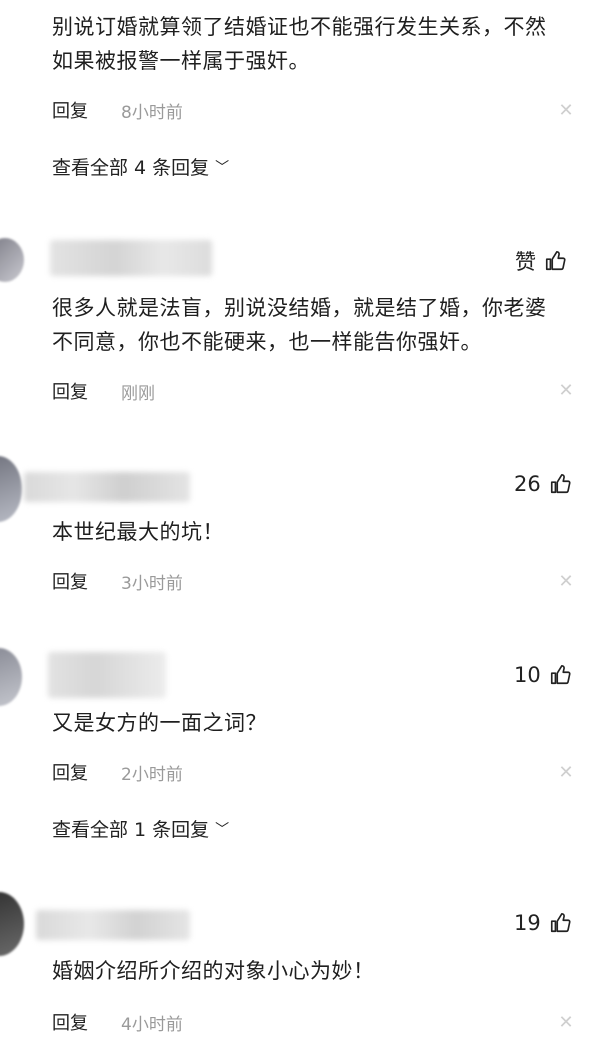 The height and width of the screenshot is (1040, 596). What do you see at coordinates (527, 675) in the screenshot?
I see `like-count: 10` at bounding box center [527, 675].